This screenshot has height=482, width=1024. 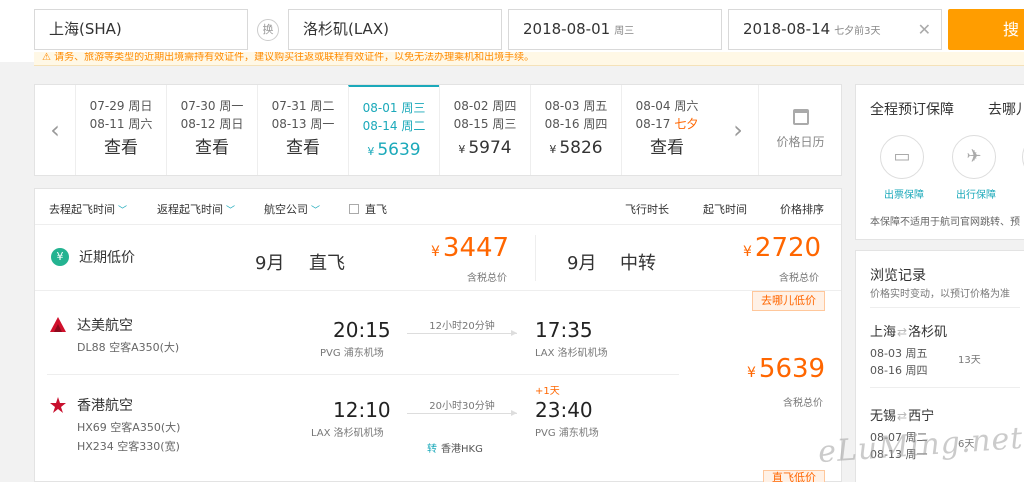 What do you see at coordinates (902, 157) in the screenshot?
I see `ticket-guarantee-icon: ▭` at bounding box center [902, 157].